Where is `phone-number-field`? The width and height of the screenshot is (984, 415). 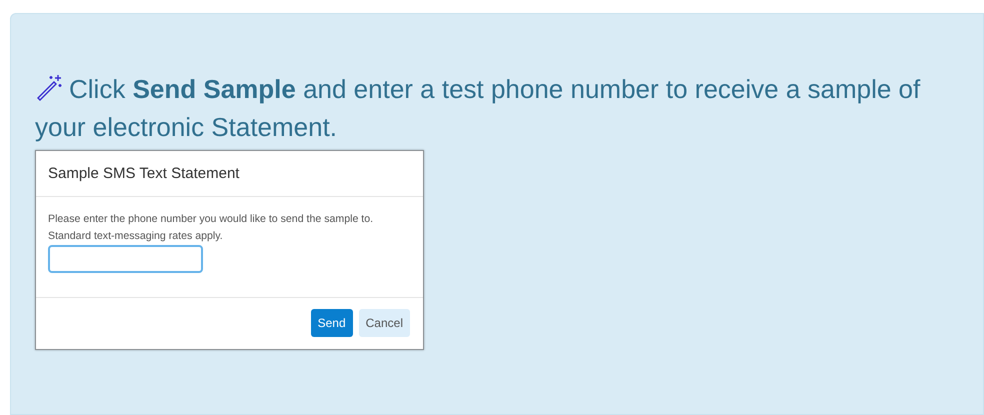 phone-number-field is located at coordinates (125, 259).